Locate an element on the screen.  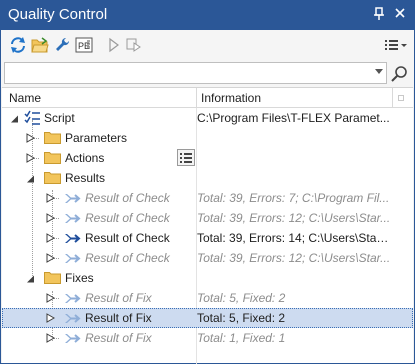
pin-icon is located at coordinates (379, 15).